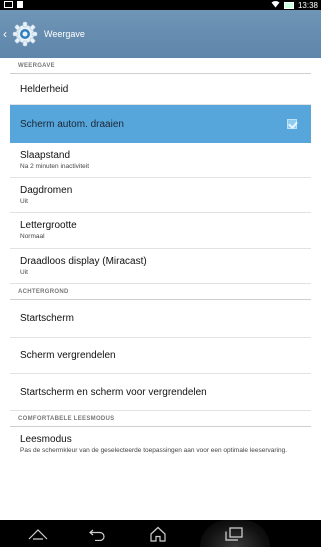 The image size is (321, 547). I want to click on back-chevron-icon: ‹, so click(6, 34).